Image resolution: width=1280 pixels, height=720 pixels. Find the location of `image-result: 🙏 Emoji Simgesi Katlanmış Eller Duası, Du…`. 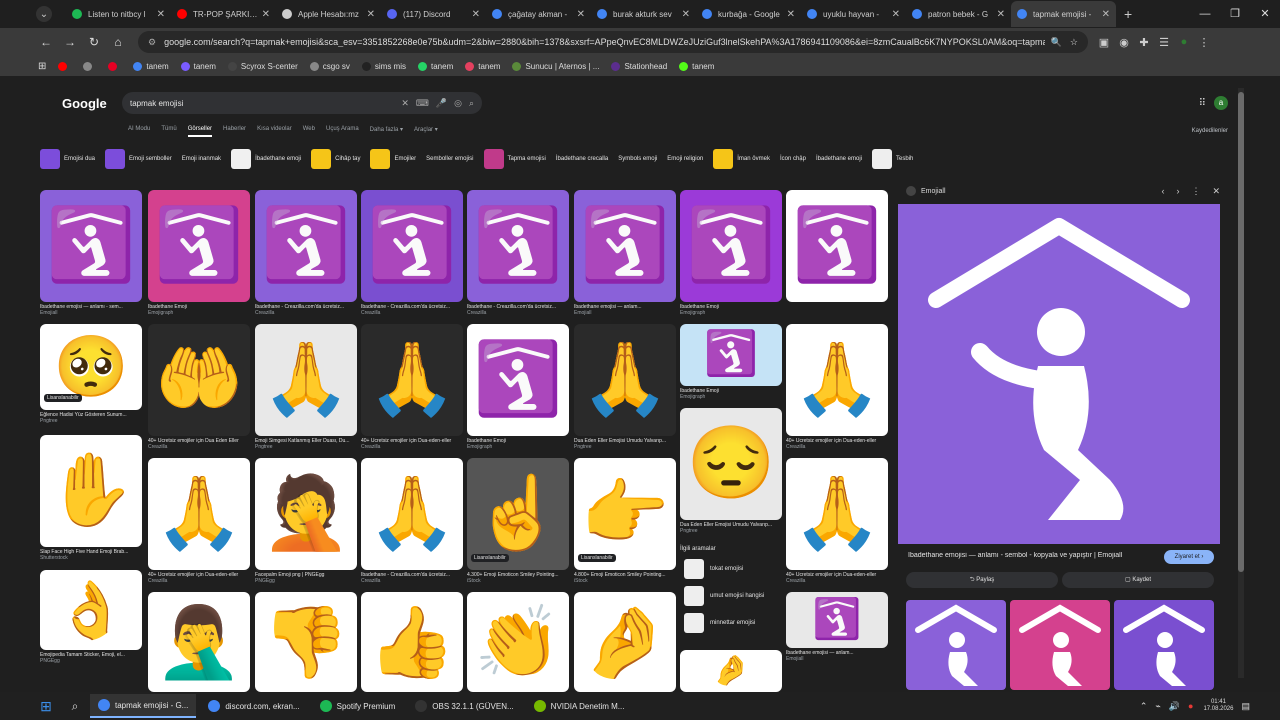

image-result: 🙏 Emoji Simgesi Katlanmış Eller Duası, Du… is located at coordinates (306, 387).